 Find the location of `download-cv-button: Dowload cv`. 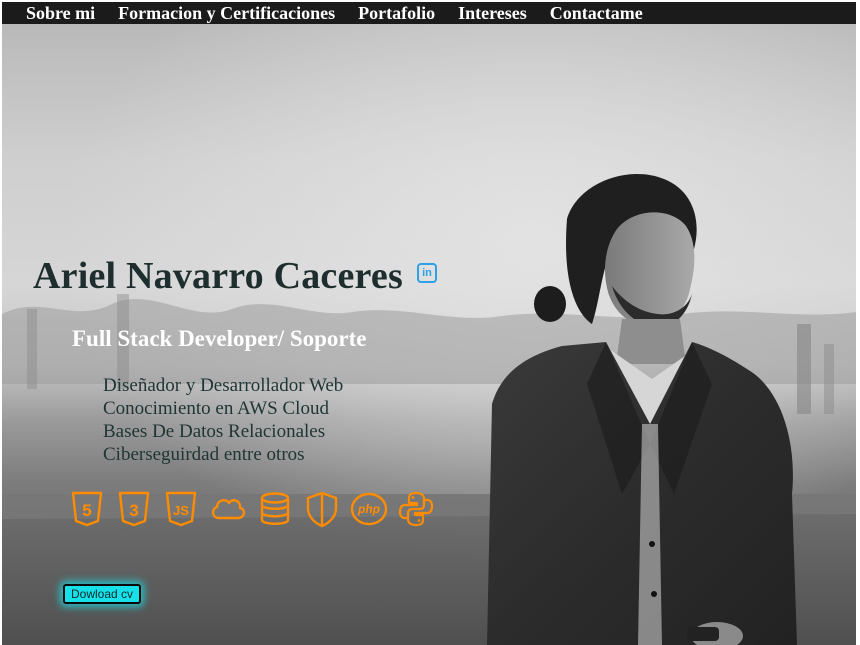

download-cv-button: Dowload cv is located at coordinates (102, 594).